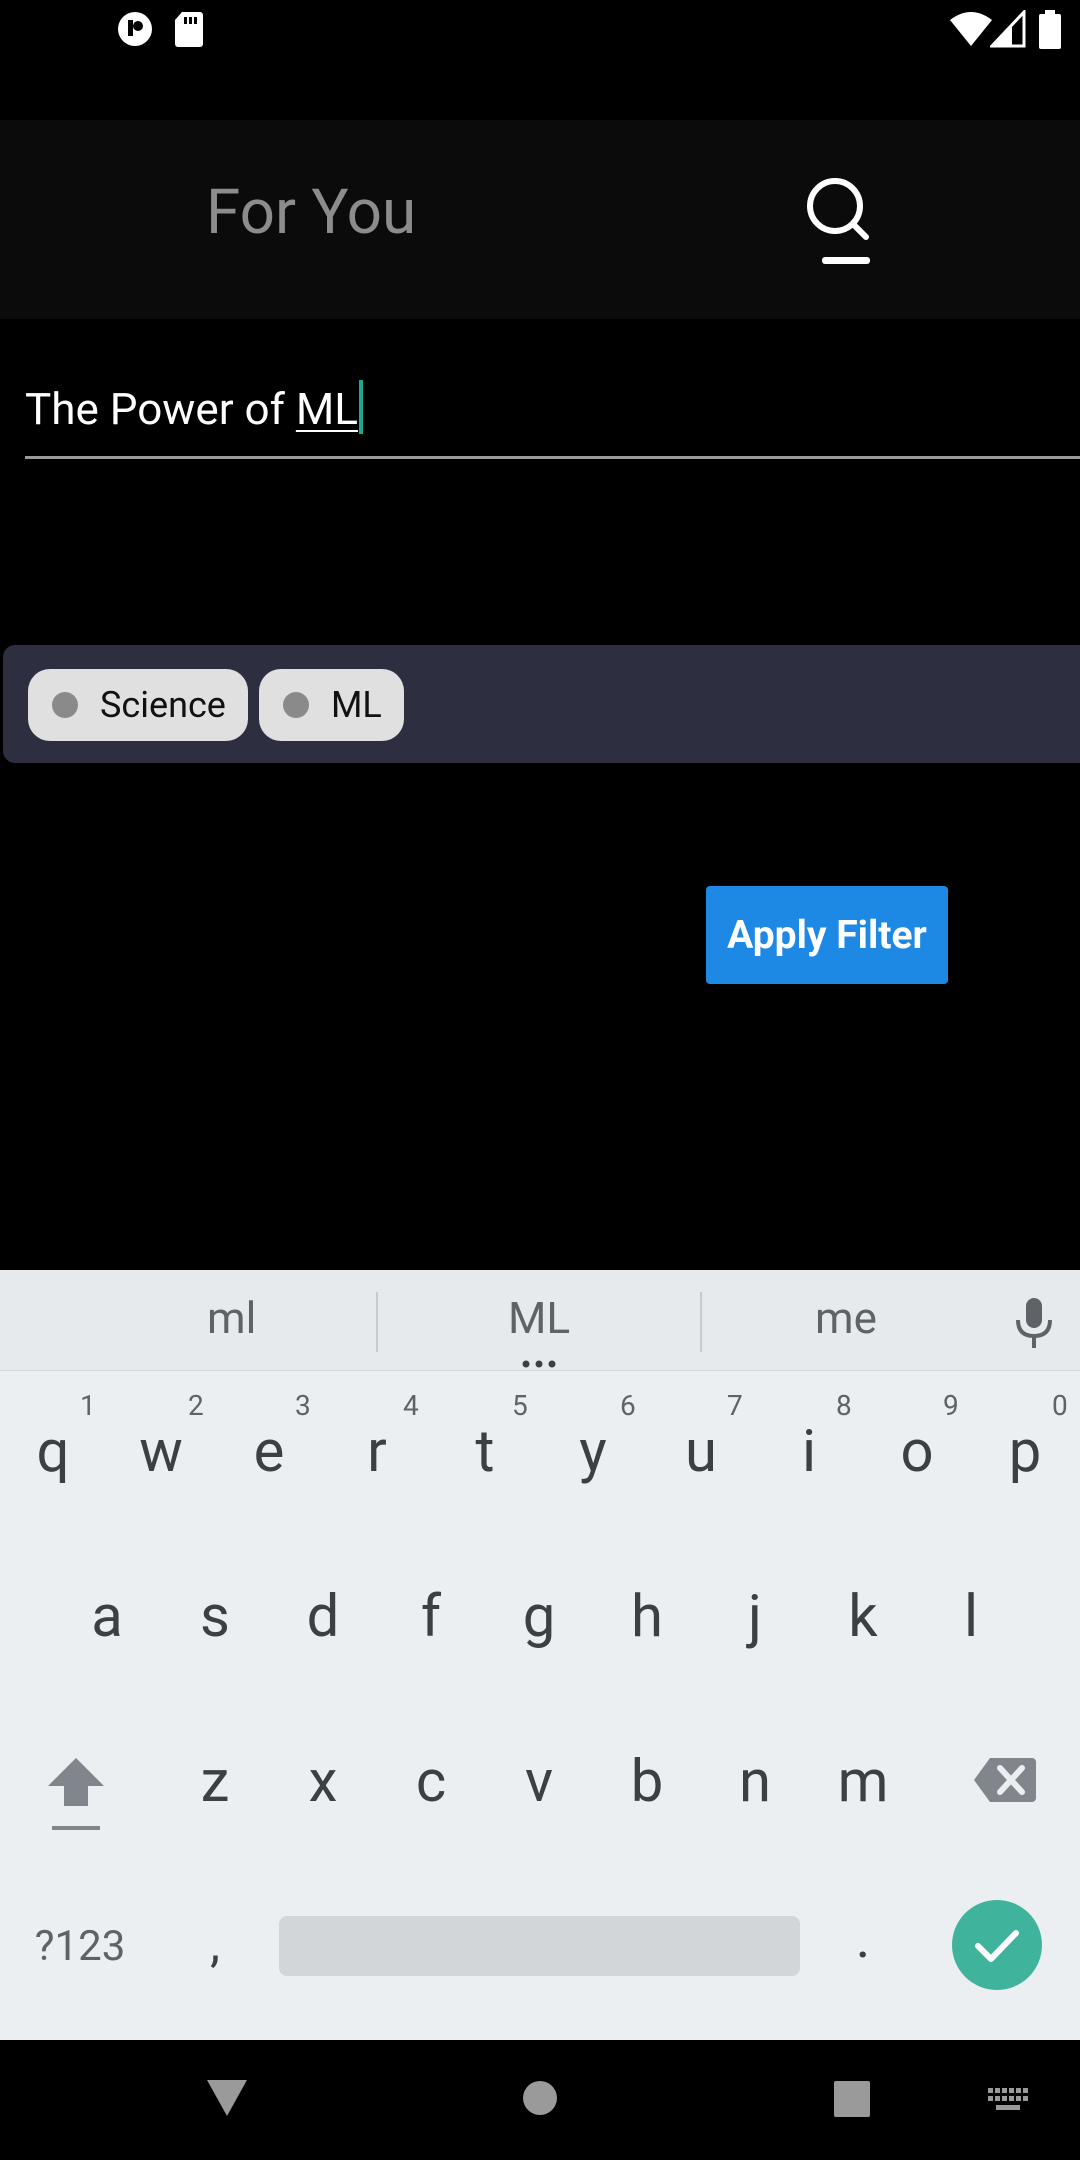 The height and width of the screenshot is (2160, 1080). I want to click on microphone-icon, so click(1034, 1324).